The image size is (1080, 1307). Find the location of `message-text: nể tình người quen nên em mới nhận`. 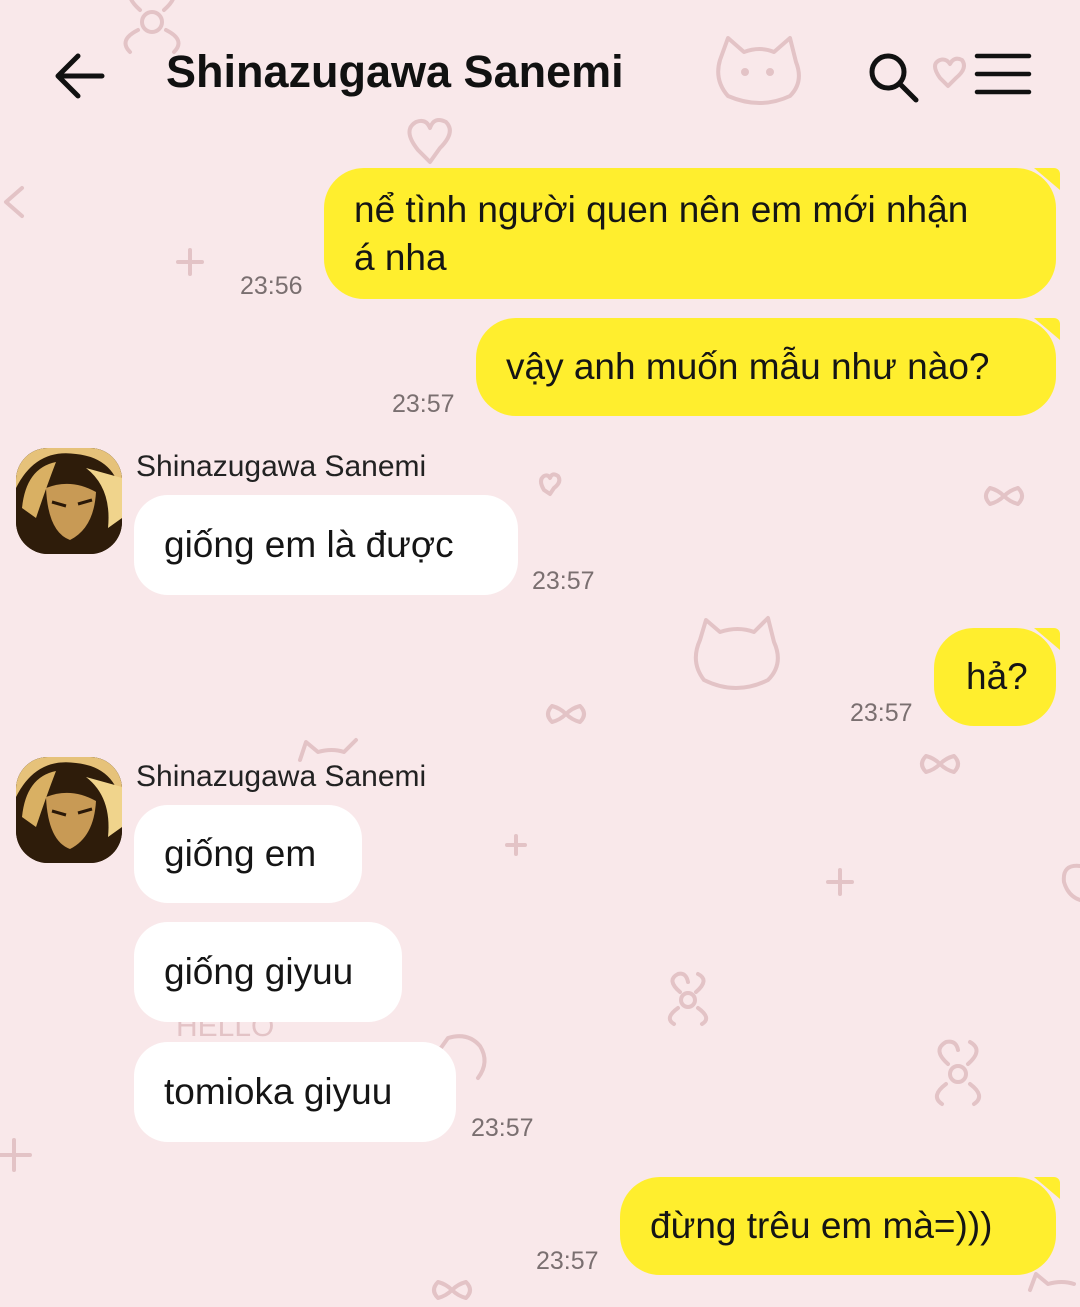

message-text: nể tình người quen nên em mới nhận is located at coordinates (661, 209).